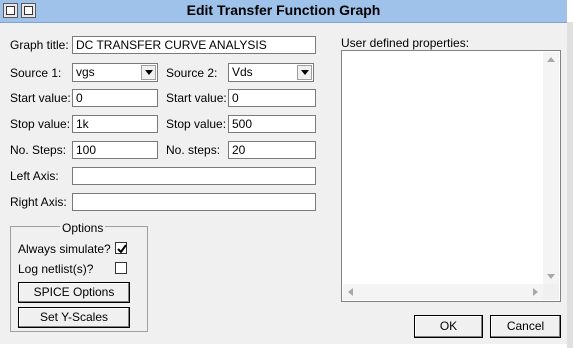 The image size is (573, 348). What do you see at coordinates (115, 98) in the screenshot?
I see `start-value1-input` at bounding box center [115, 98].